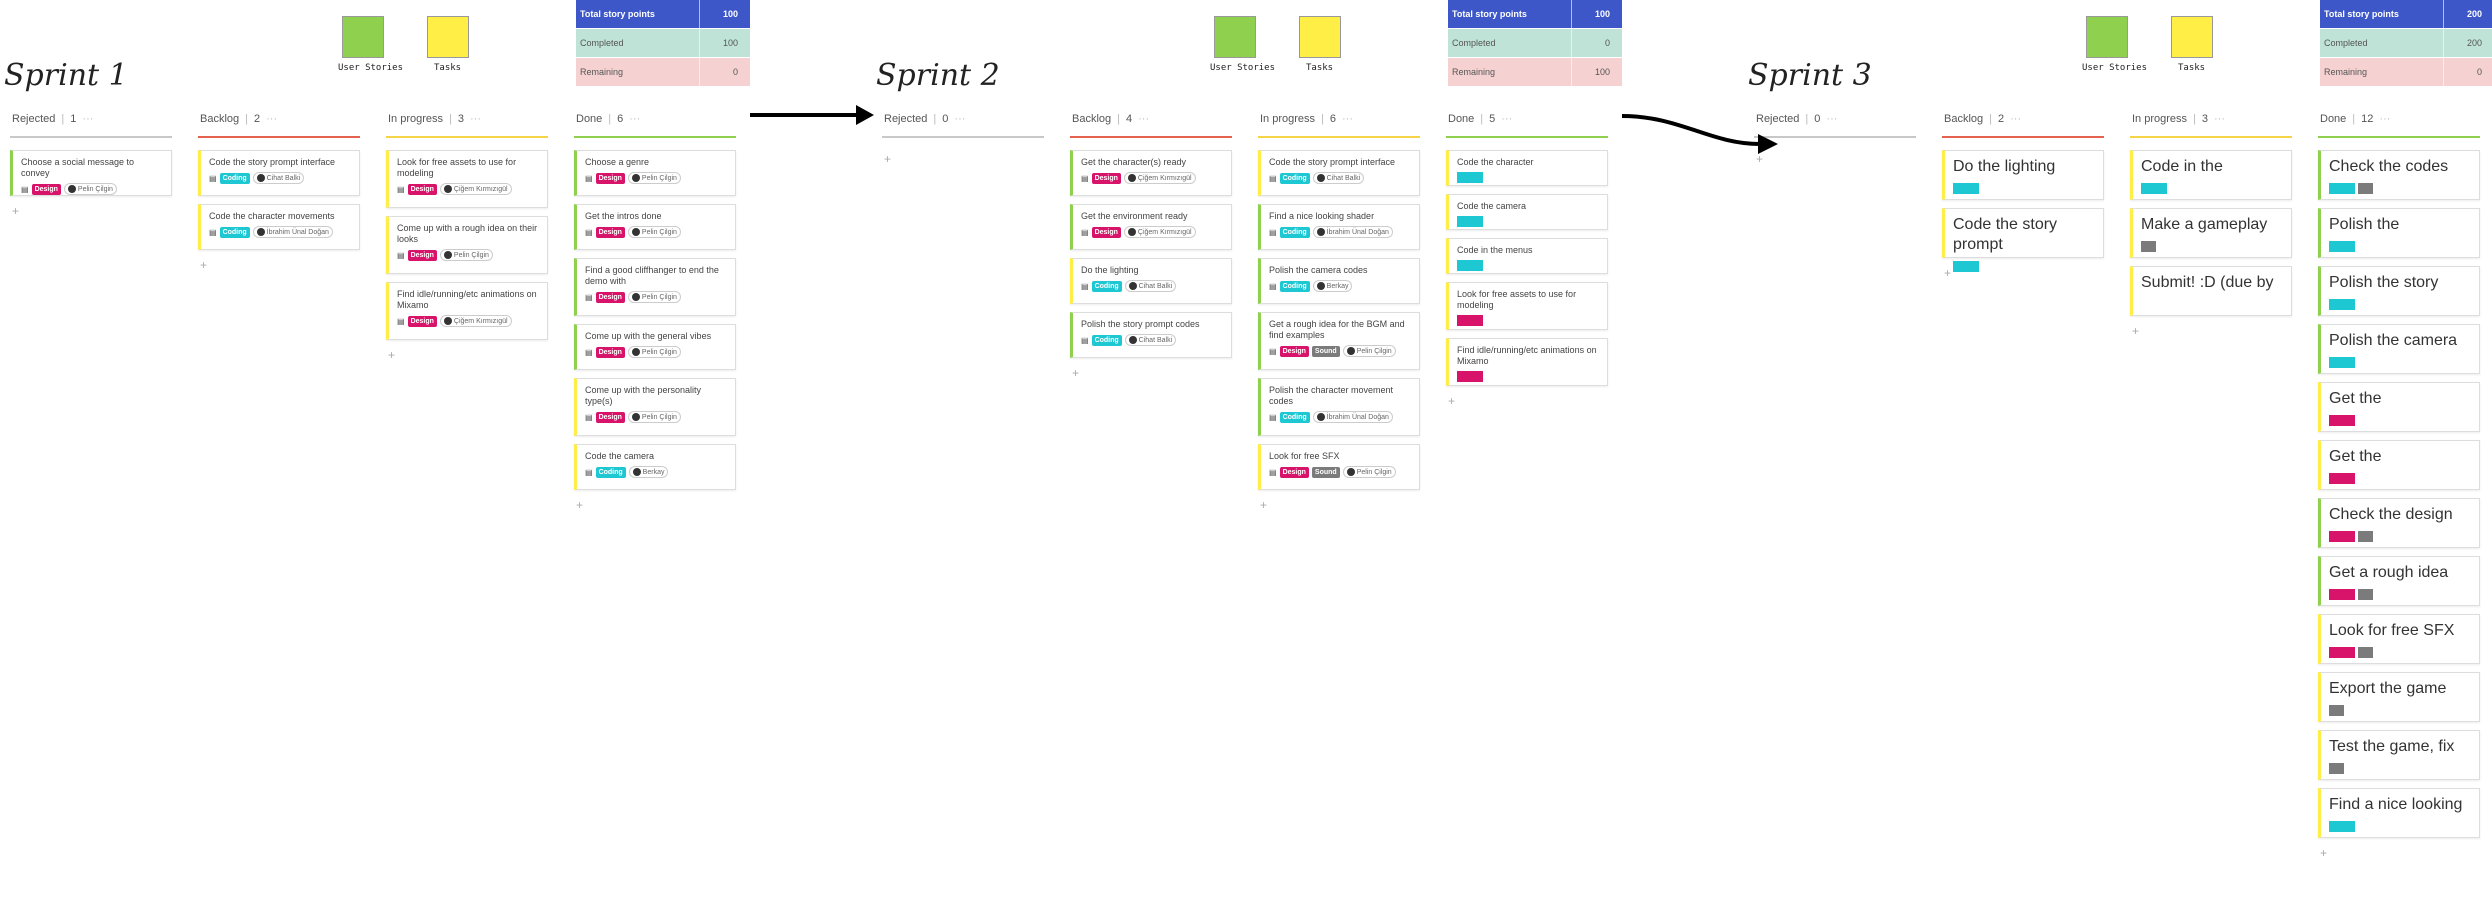 This screenshot has width=2492, height=902. What do you see at coordinates (2211, 175) in the screenshot?
I see `task-card: Code in the` at bounding box center [2211, 175].